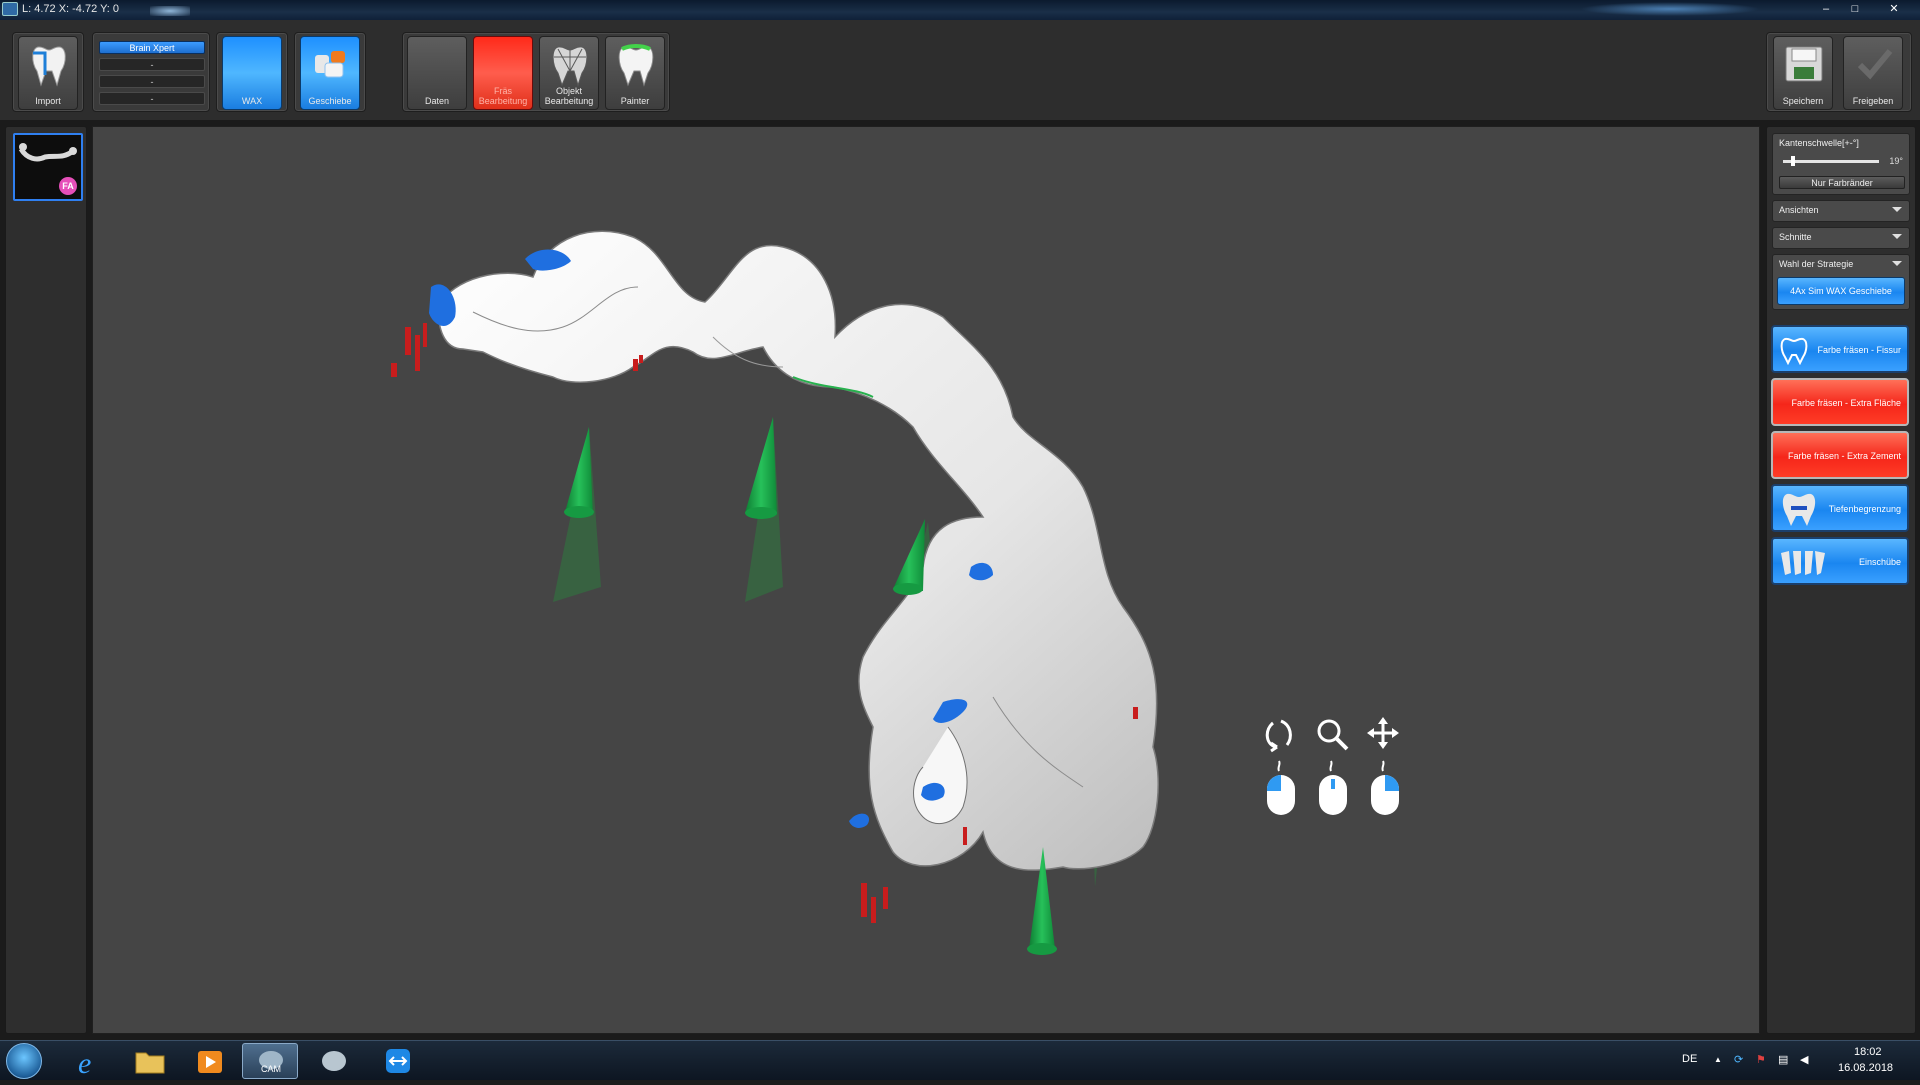 This screenshot has height=1085, width=1920. I want to click on brain-slot-3: -, so click(152, 98).